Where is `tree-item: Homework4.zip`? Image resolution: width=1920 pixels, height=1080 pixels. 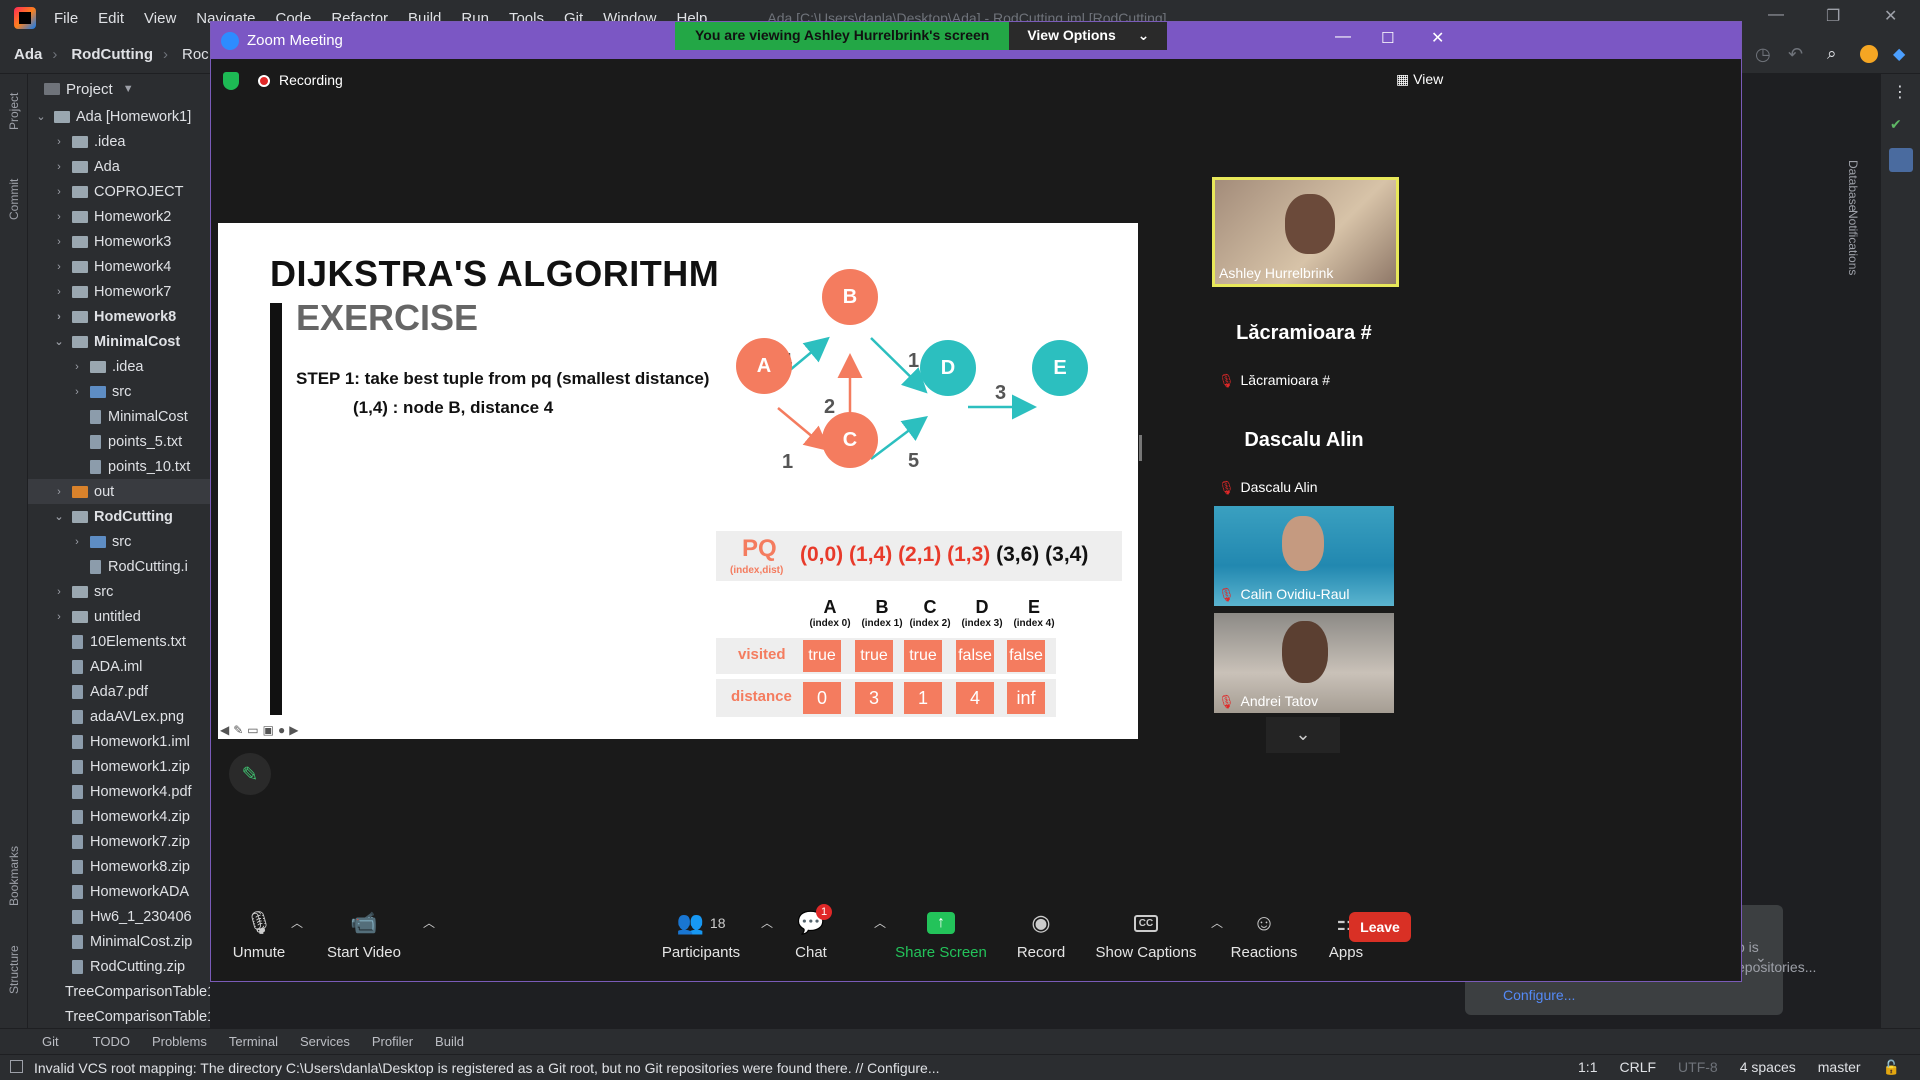
tree-item: Homework4.zip is located at coordinates (119, 816).